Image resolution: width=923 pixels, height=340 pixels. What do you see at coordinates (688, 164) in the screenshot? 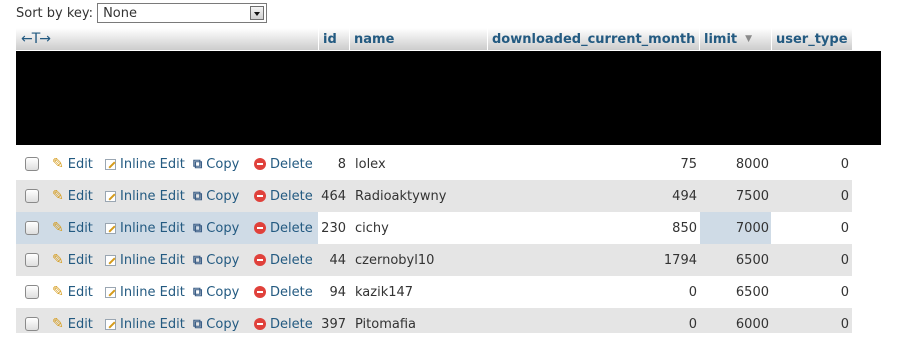
I see `cell-downloaded: 75` at bounding box center [688, 164].